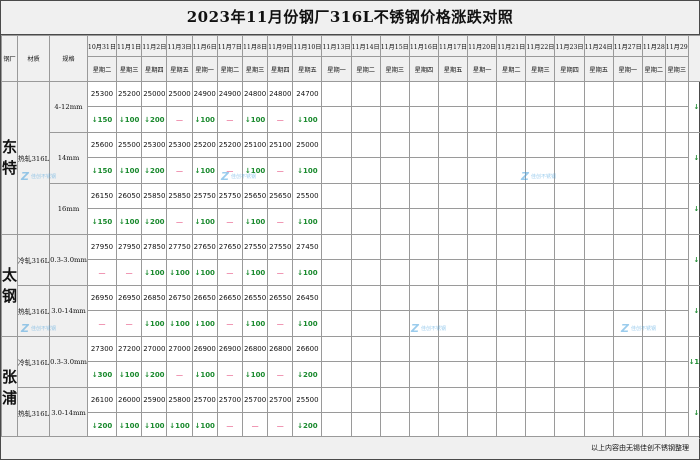 Image resolution: width=700 pixels, height=460 pixels. Describe the element at coordinates (204, 46) in the screenshot. I see `header-date: 11月6日` at that location.